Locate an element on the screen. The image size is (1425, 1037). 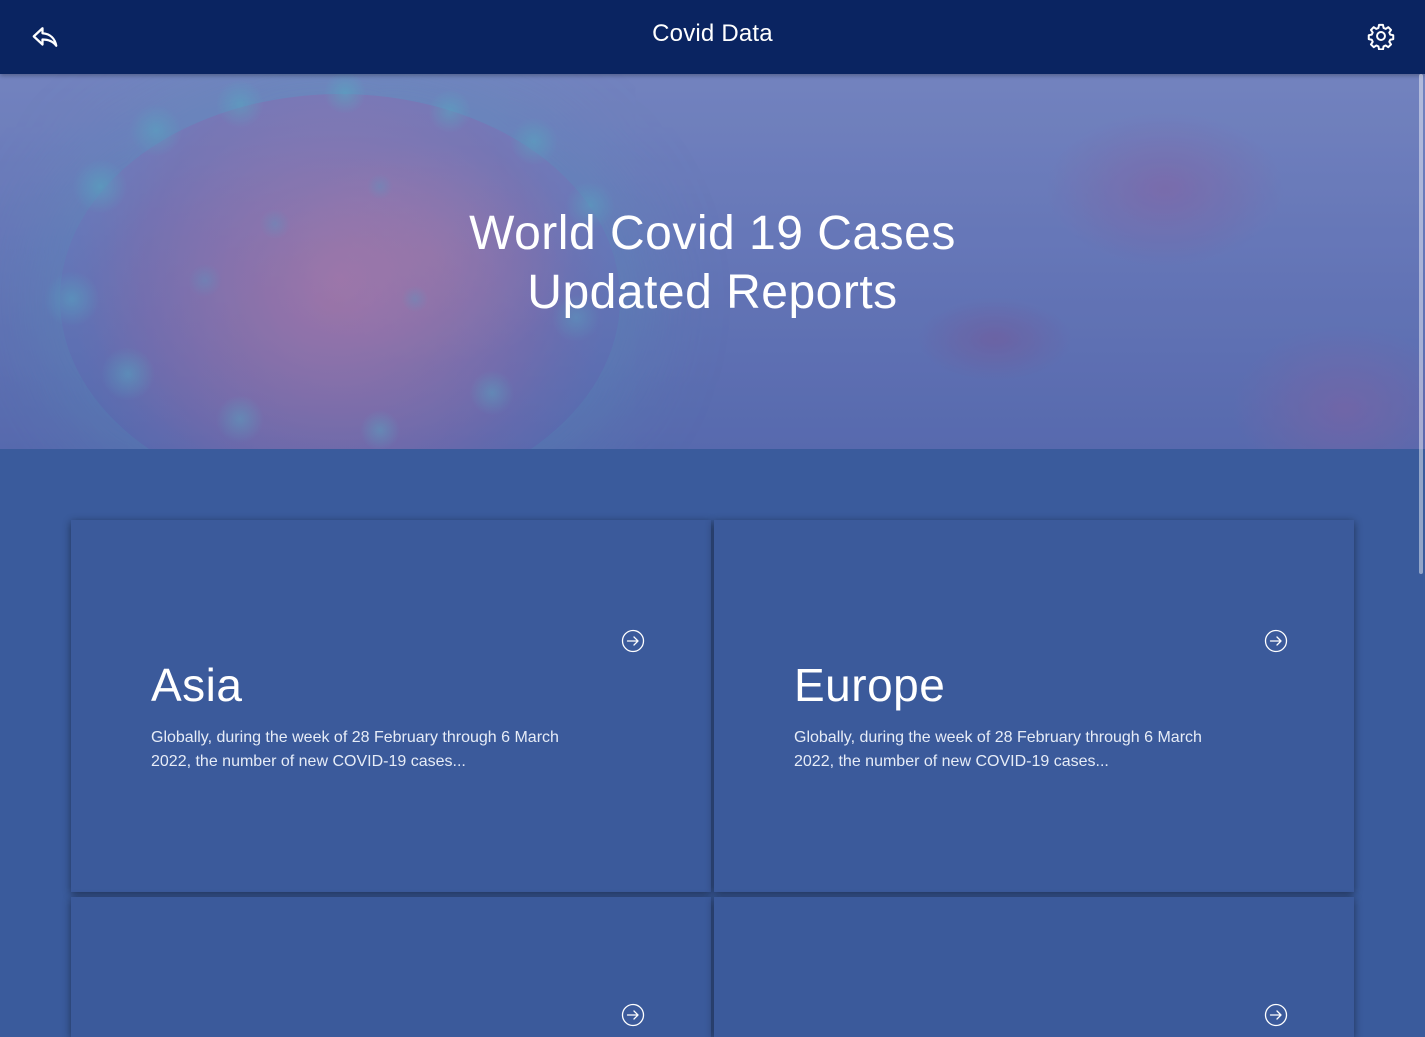
hero-heading: World Covid 19 Cases Updated Reports is located at coordinates (712, 263).